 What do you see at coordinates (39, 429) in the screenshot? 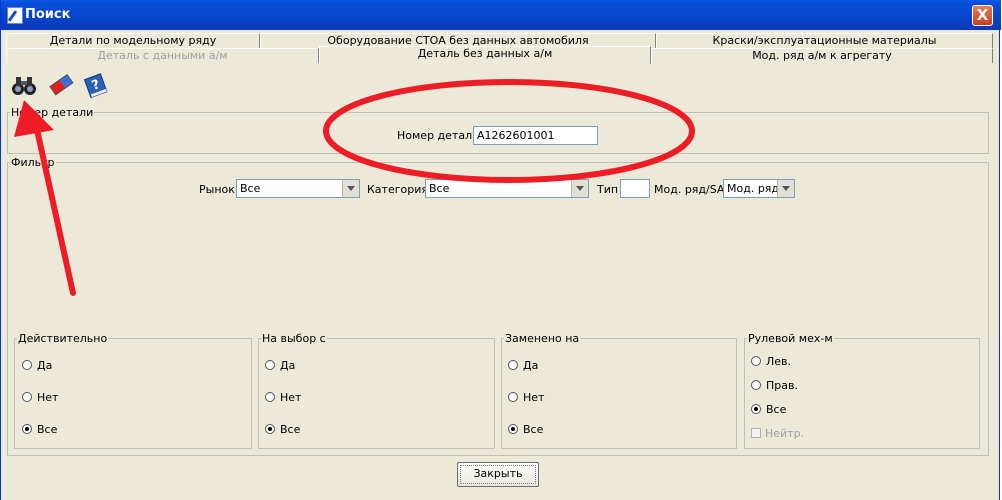
I see `valid-radio-all: Все` at bounding box center [39, 429].